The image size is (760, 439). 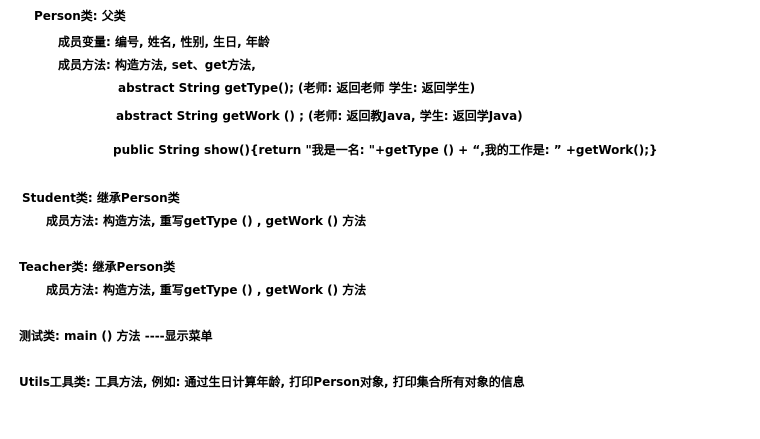 What do you see at coordinates (206, 290) in the screenshot?
I see `teacher-member-methods: 成员方法: 构造方法, 重写getType () , getWork () 方法` at bounding box center [206, 290].